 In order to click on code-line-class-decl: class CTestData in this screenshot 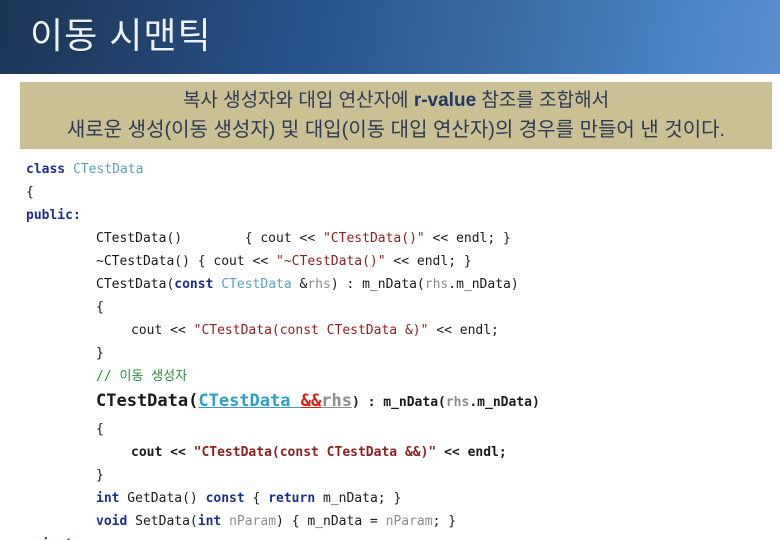, I will do `click(390, 169)`.